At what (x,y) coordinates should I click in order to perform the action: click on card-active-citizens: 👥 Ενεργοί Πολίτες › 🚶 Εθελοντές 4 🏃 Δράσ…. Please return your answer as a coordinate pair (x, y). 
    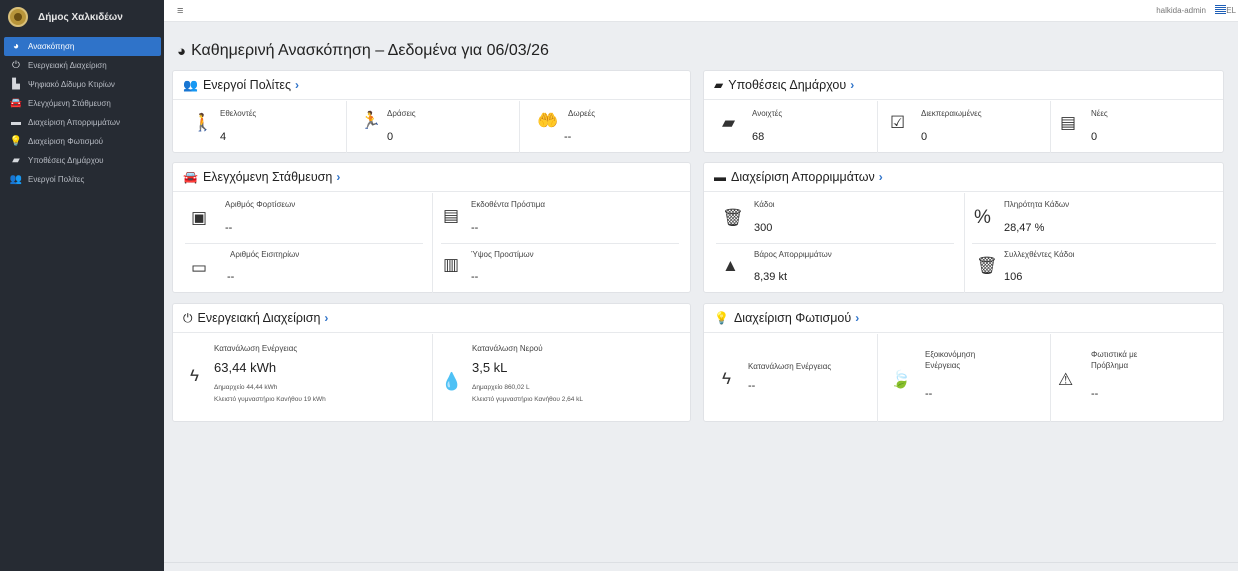
    Looking at the image, I should click on (431, 111).